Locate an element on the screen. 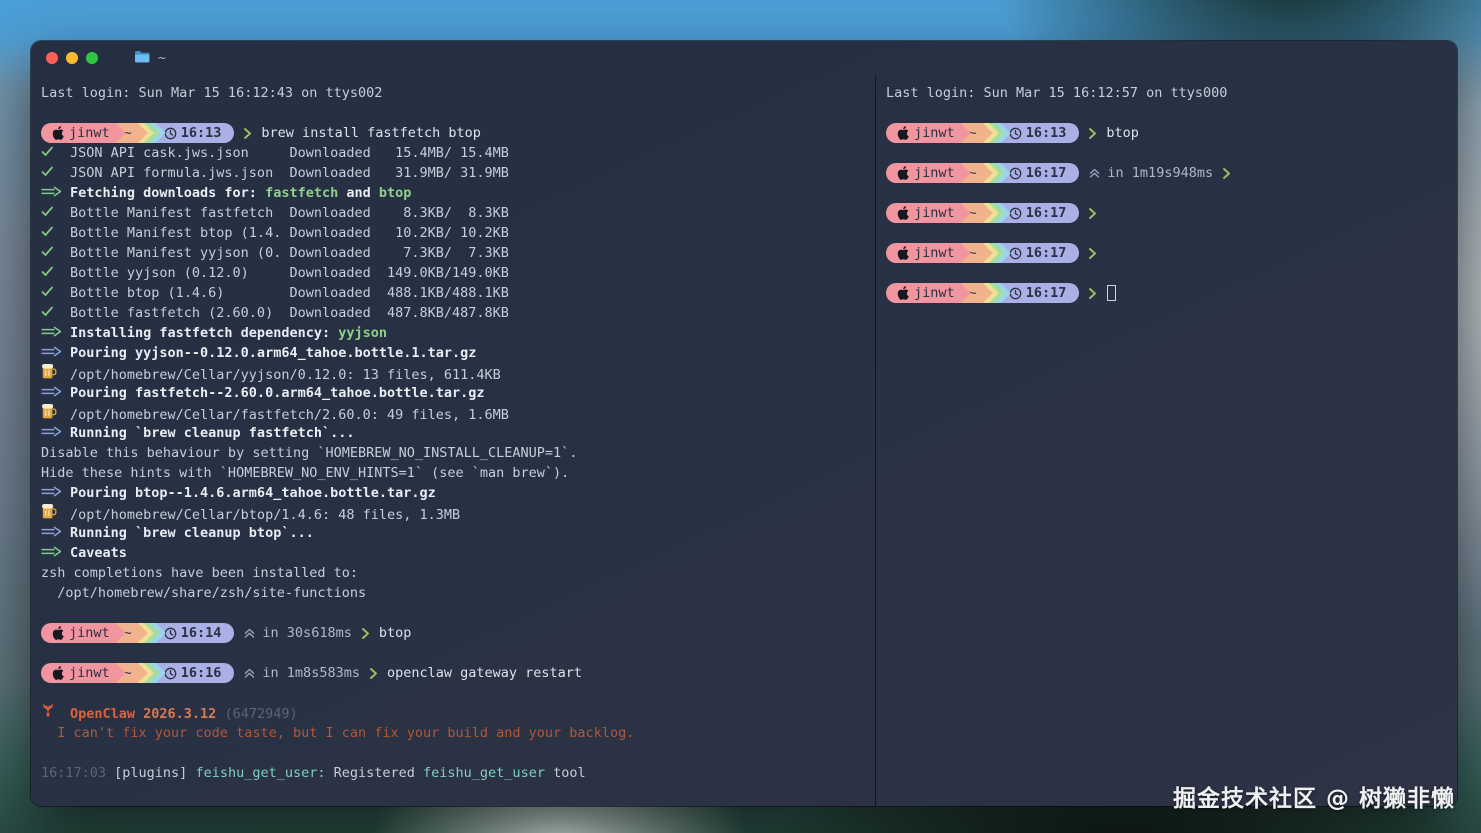 The height and width of the screenshot is (833, 1481). close-button is located at coordinates (52, 58).